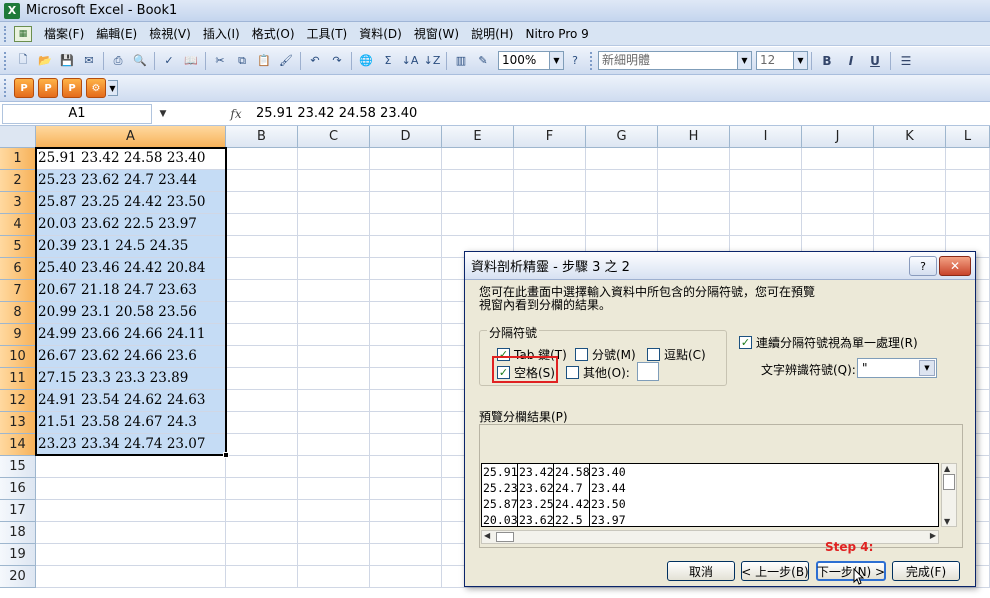 The width and height of the screenshot is (990, 598). What do you see at coordinates (550, 137) in the screenshot?
I see `column-header-f: F` at bounding box center [550, 137].